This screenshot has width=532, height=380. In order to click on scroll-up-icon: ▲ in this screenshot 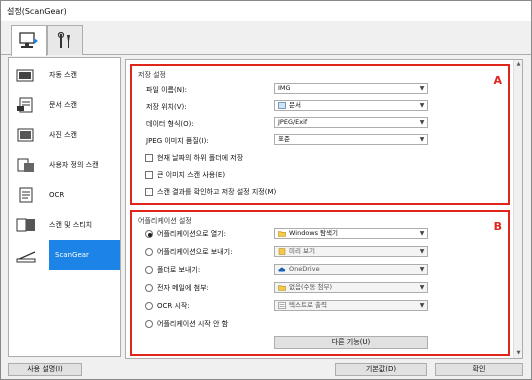, I will do `click(518, 64)`.